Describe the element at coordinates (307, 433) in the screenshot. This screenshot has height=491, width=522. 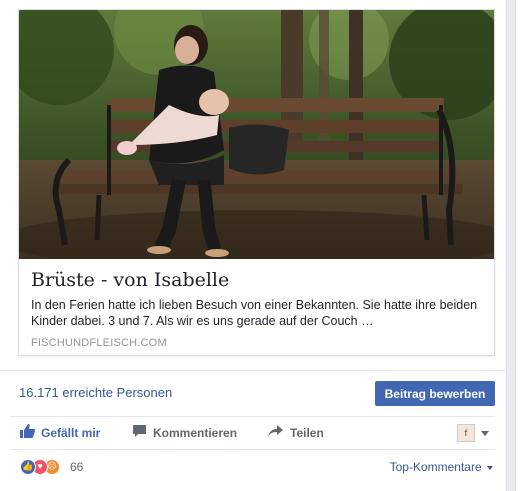
I see `share-label: Teilen` at that location.